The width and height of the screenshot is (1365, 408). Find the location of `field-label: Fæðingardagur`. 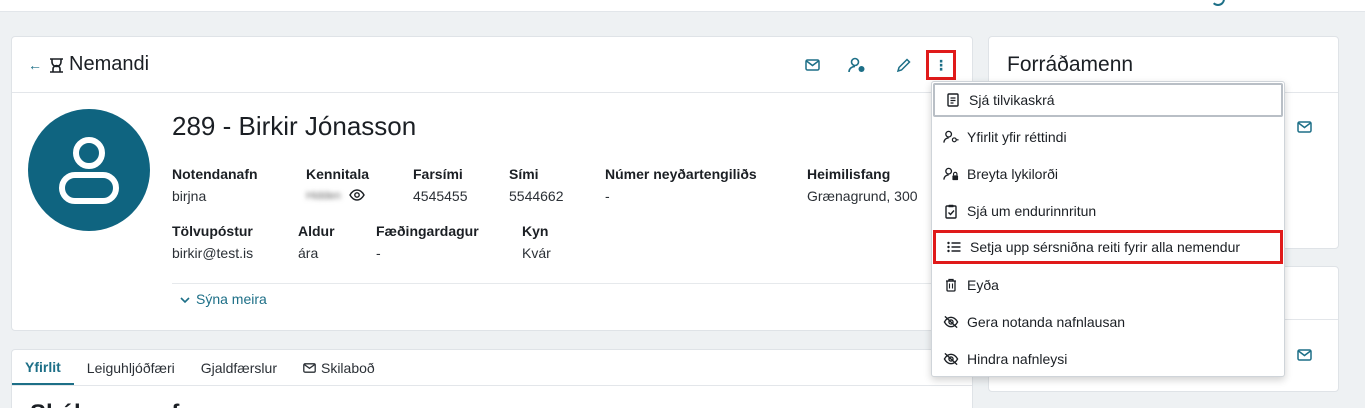

field-label: Fæðingardagur is located at coordinates (427, 231).